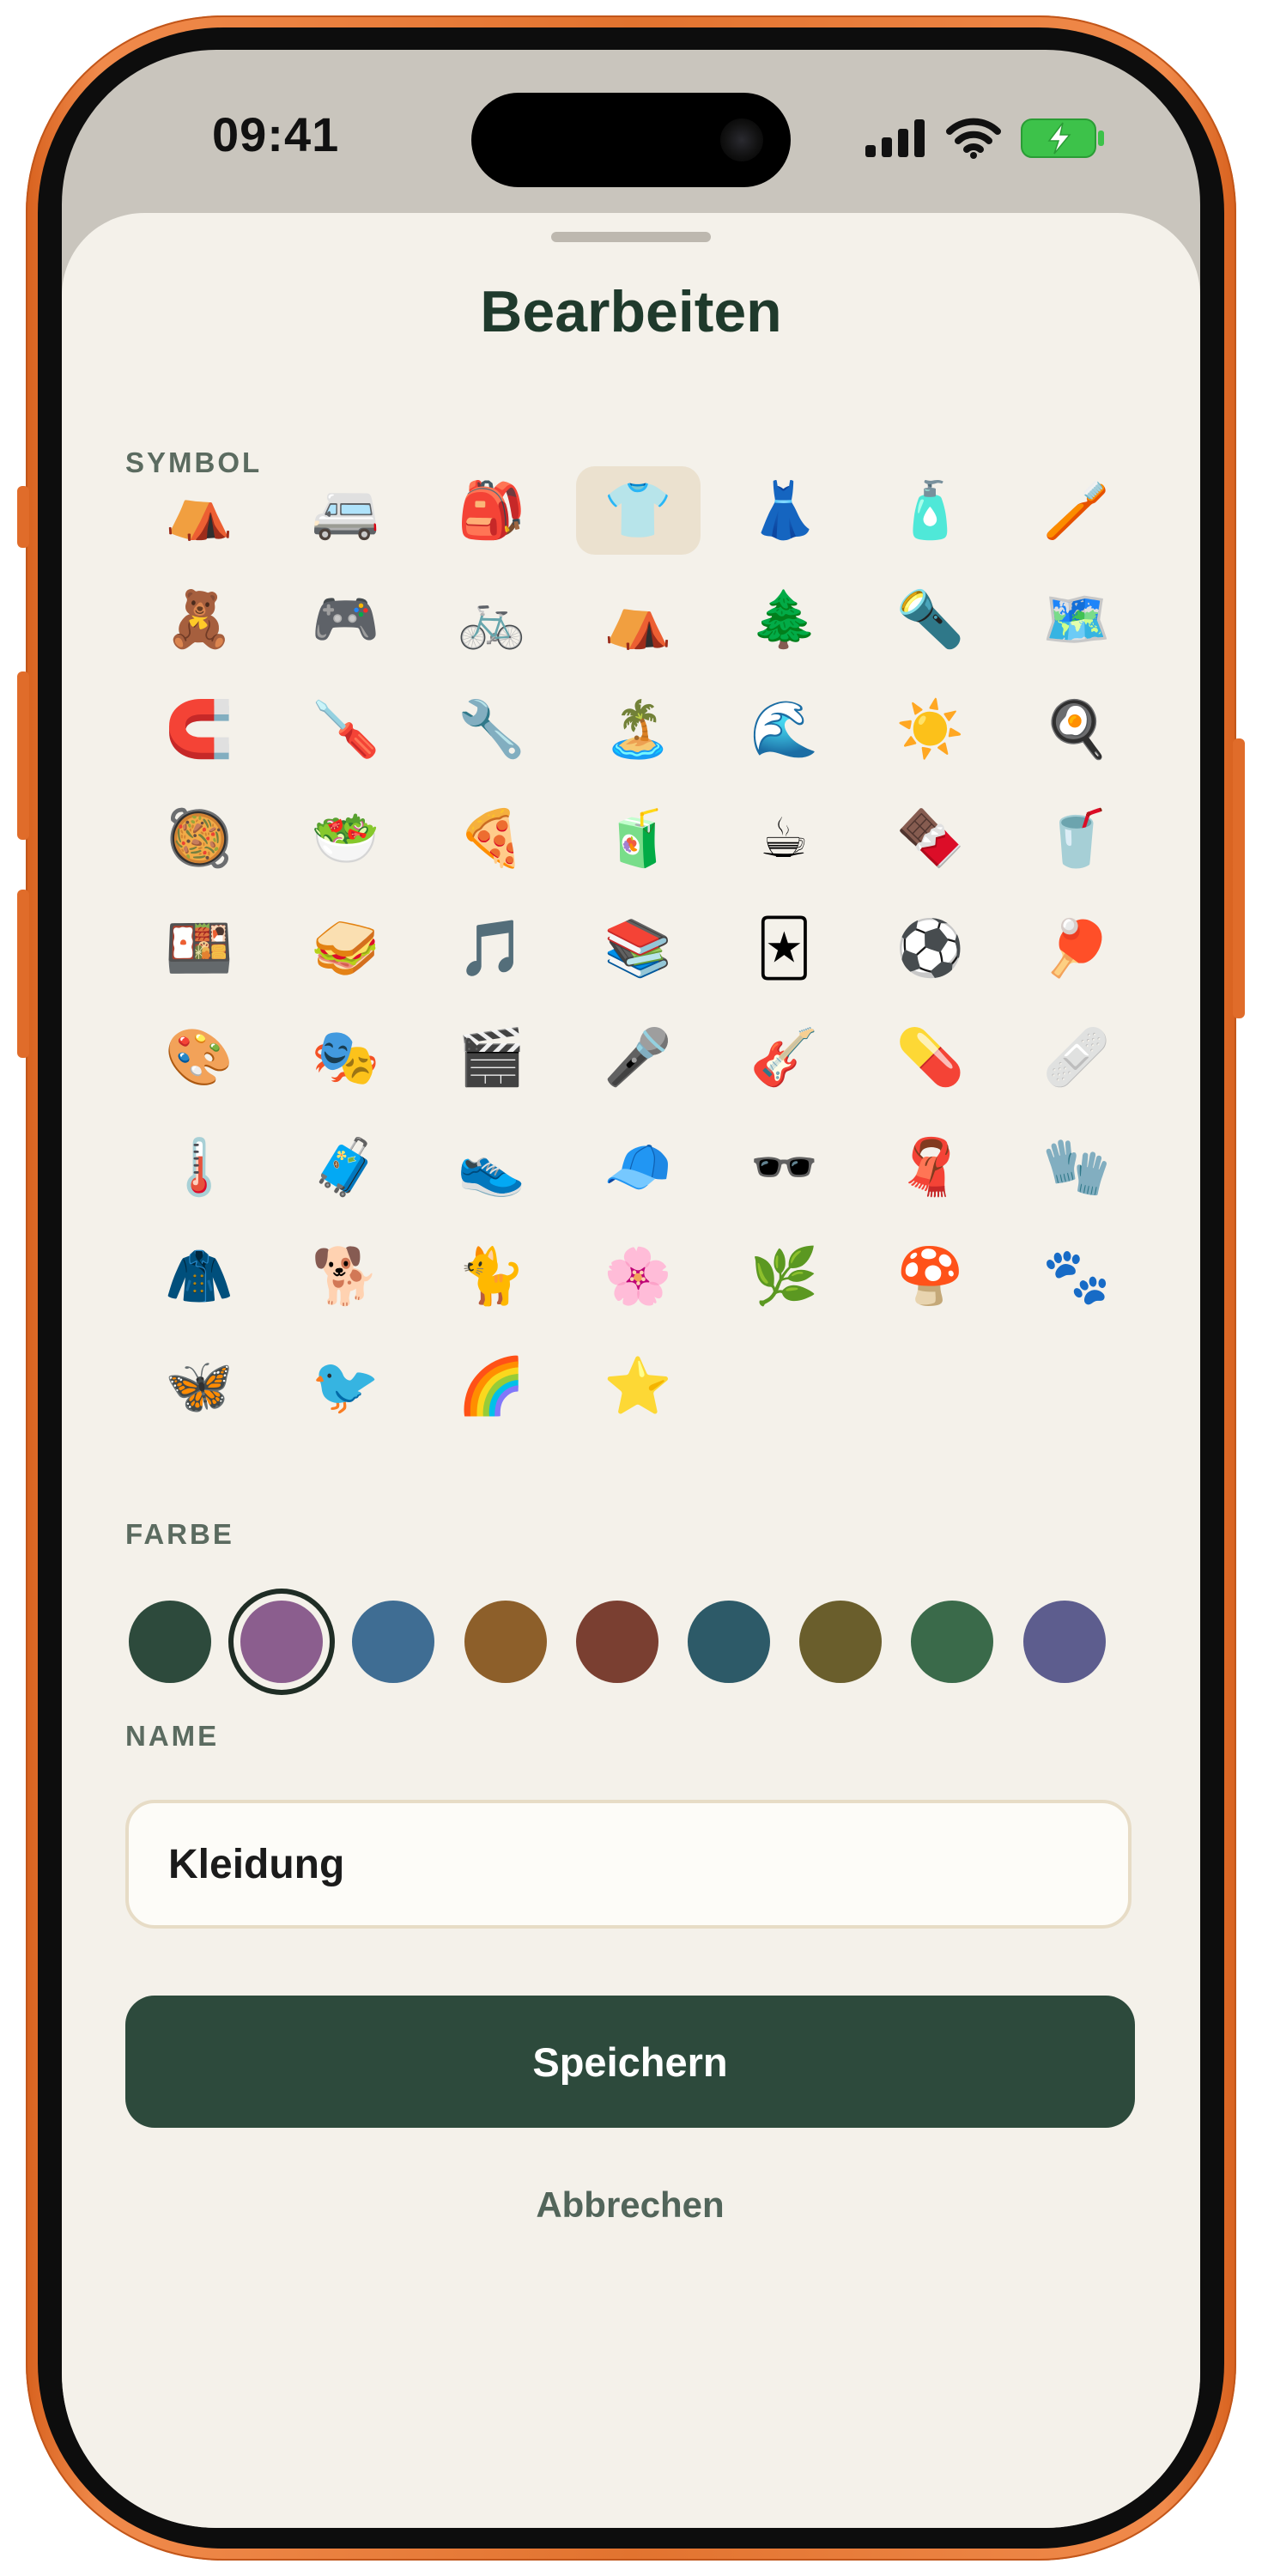  I want to click on symbol-emoji: 🪛, so click(345, 729).